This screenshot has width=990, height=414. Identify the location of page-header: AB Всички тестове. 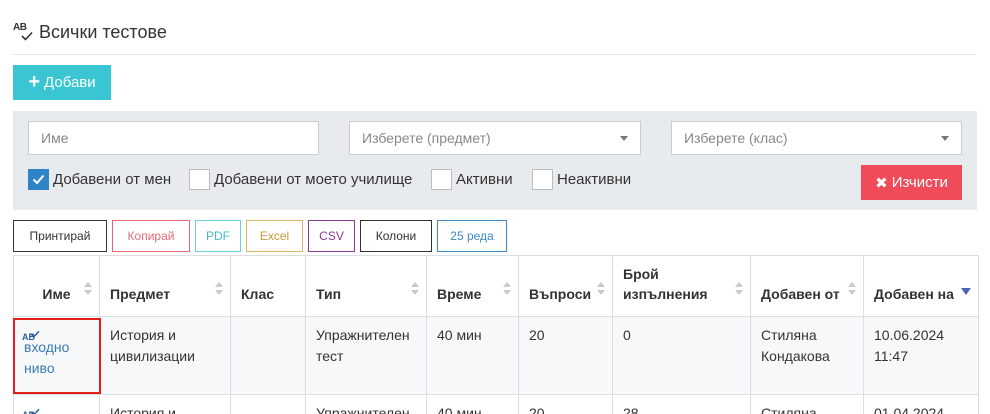
(494, 34).